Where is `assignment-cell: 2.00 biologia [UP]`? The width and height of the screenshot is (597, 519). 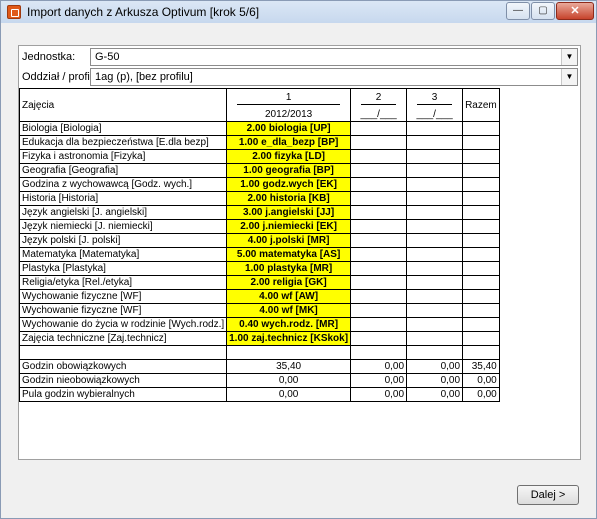 assignment-cell: 2.00 biologia [UP] is located at coordinates (289, 128).